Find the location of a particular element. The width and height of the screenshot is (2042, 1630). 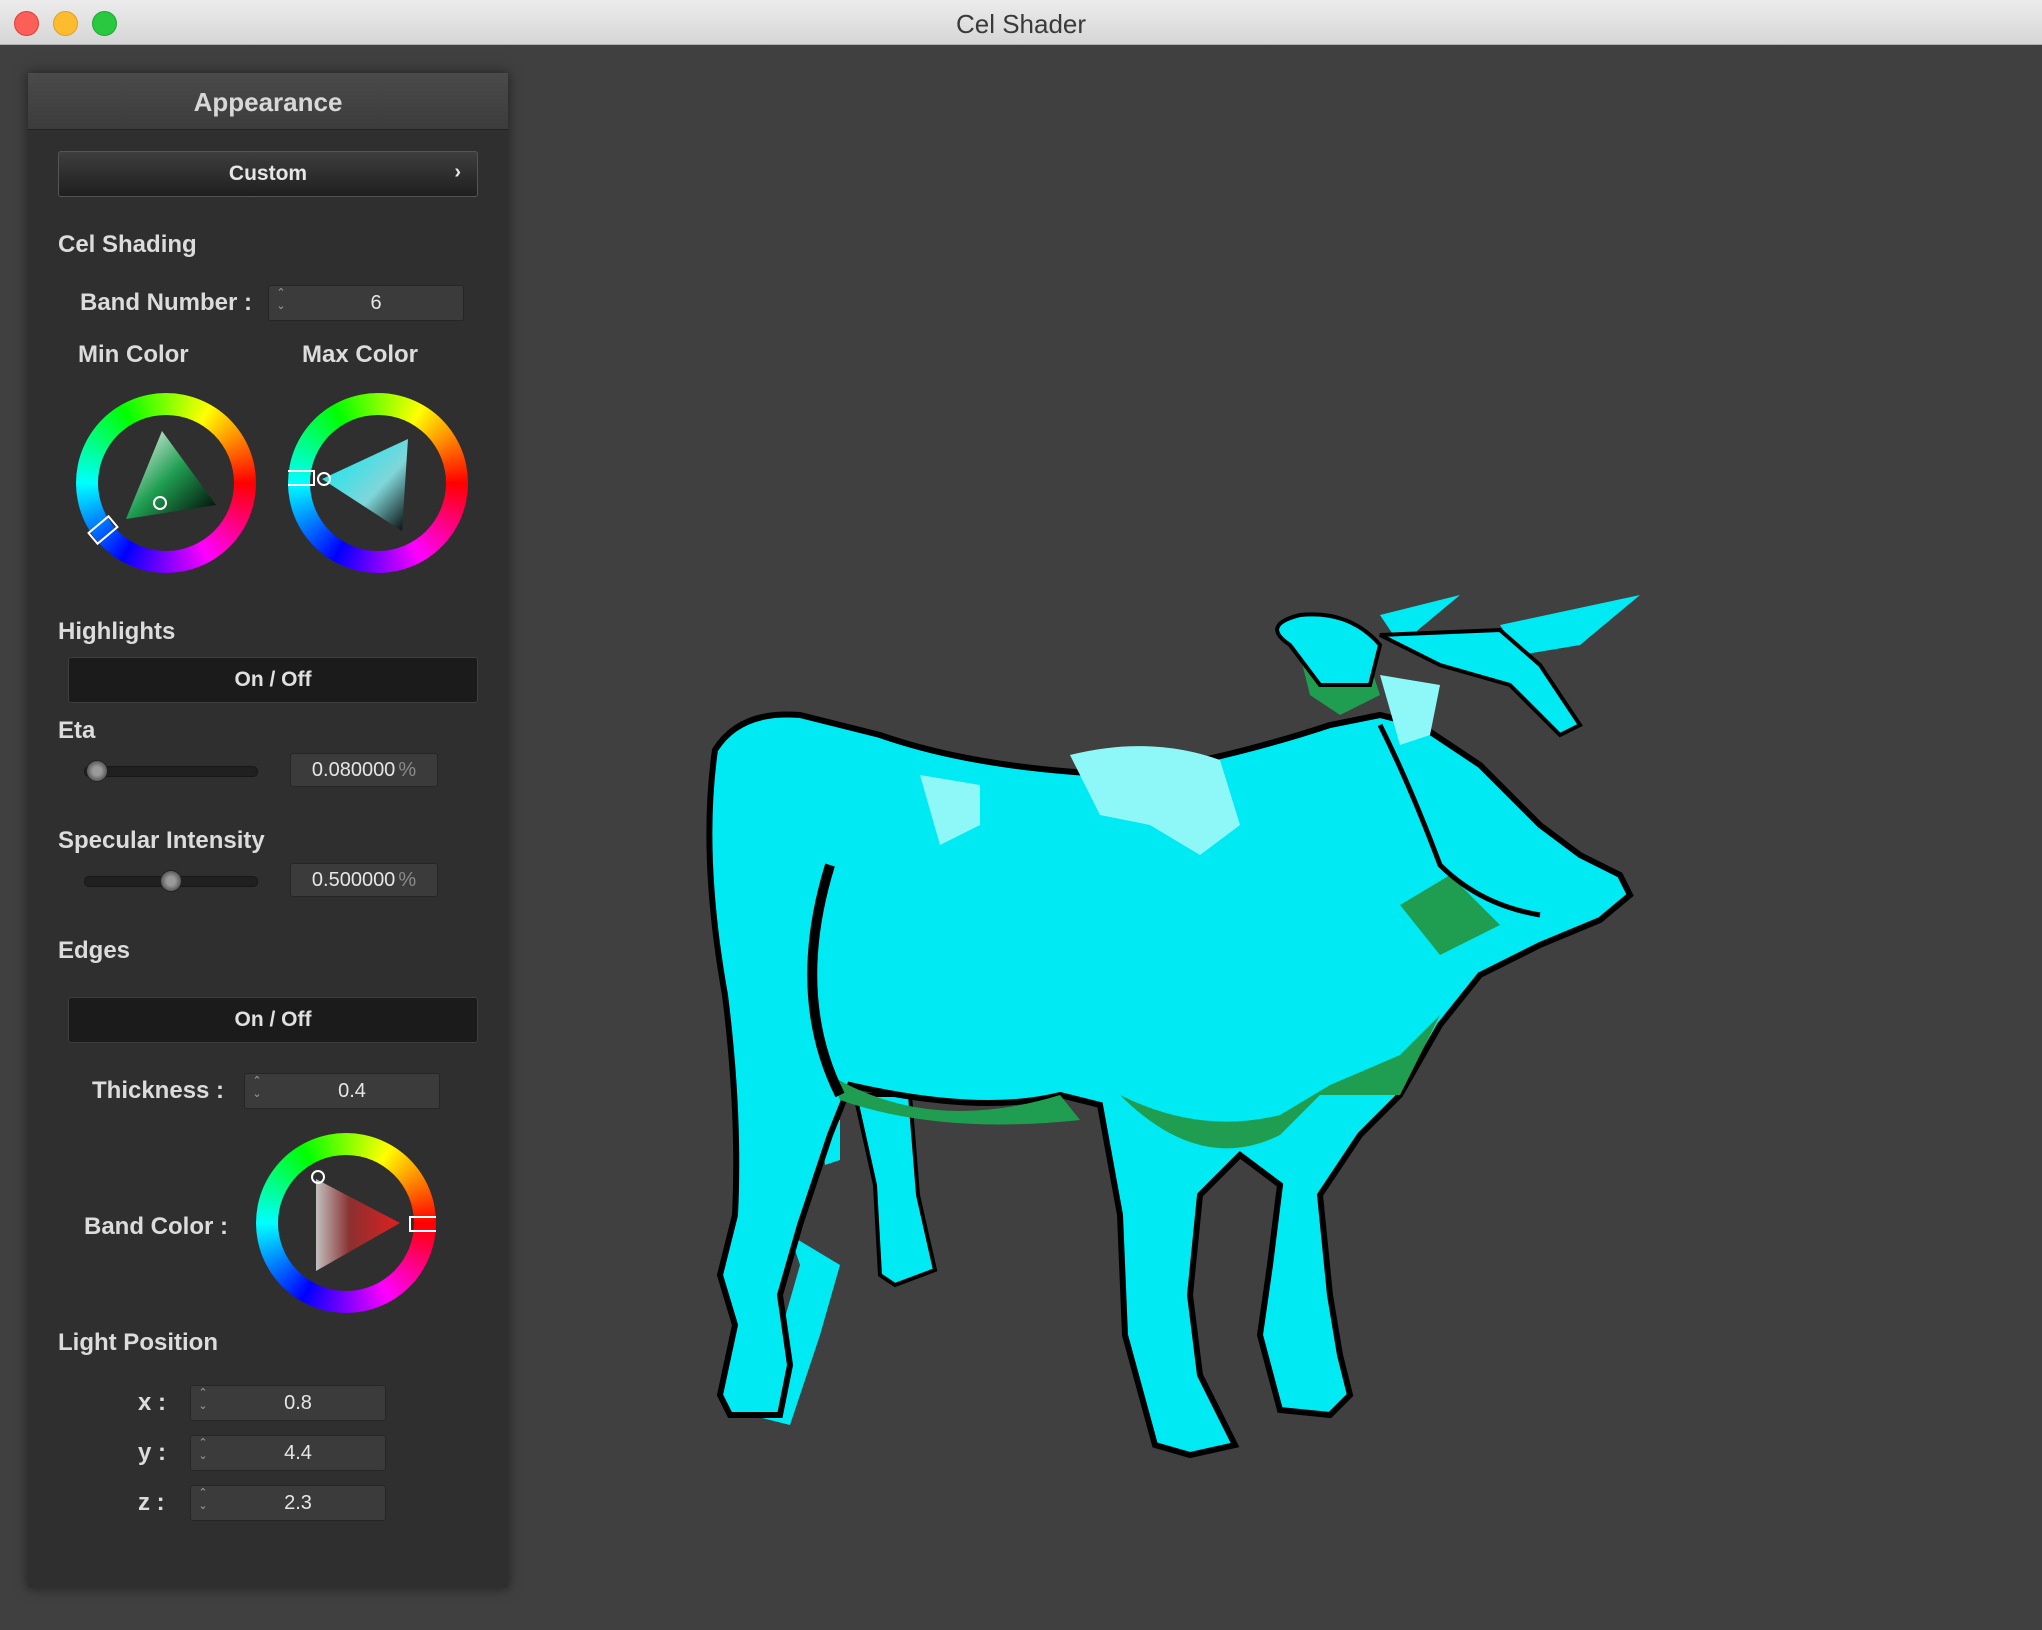

specular-intensity-value: 0.500000 is located at coordinates (353, 879).